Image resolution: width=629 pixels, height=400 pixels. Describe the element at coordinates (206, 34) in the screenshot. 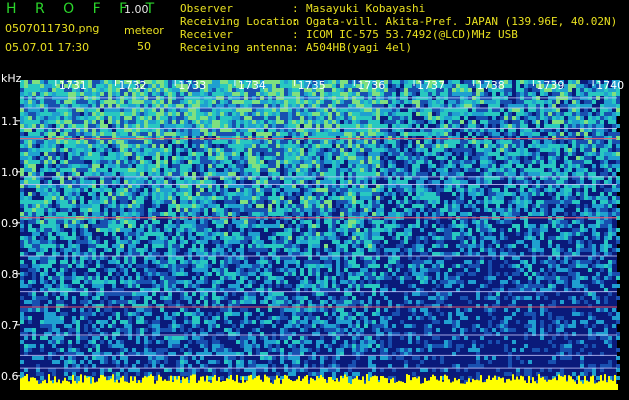

I see `info-key: Receiver` at that location.